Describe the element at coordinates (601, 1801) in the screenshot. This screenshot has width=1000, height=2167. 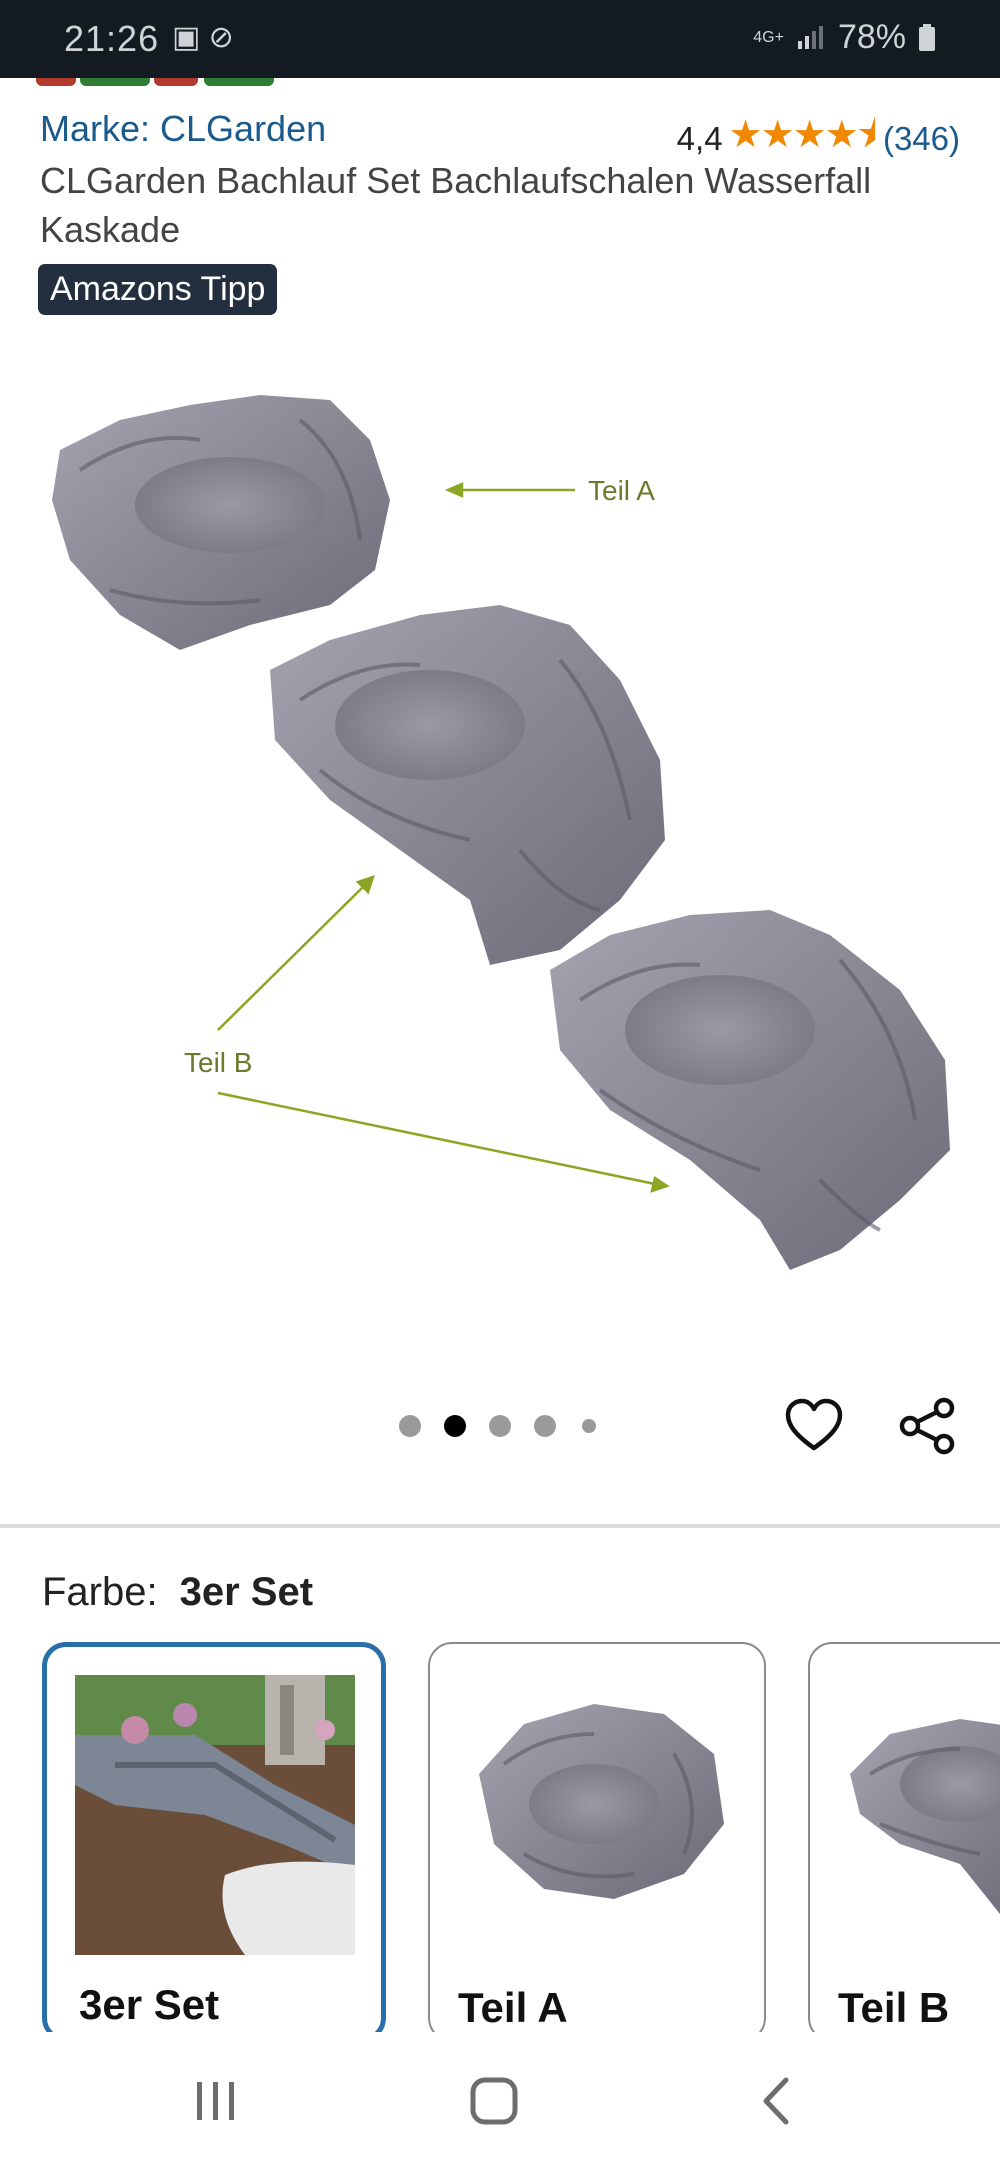
I see `swatch-image-teil-a` at that location.